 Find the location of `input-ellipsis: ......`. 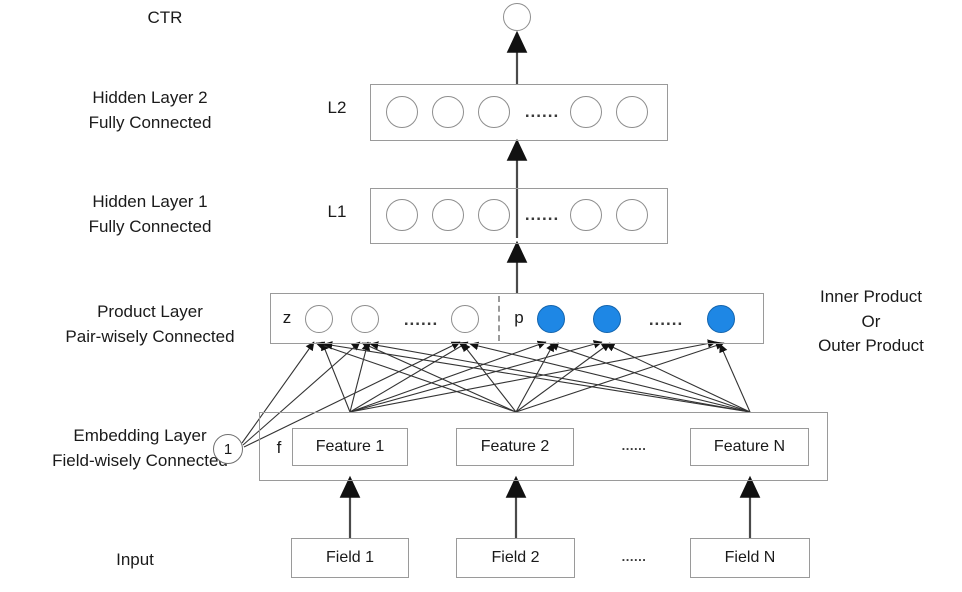

input-ellipsis: ...... is located at coordinates (634, 556).